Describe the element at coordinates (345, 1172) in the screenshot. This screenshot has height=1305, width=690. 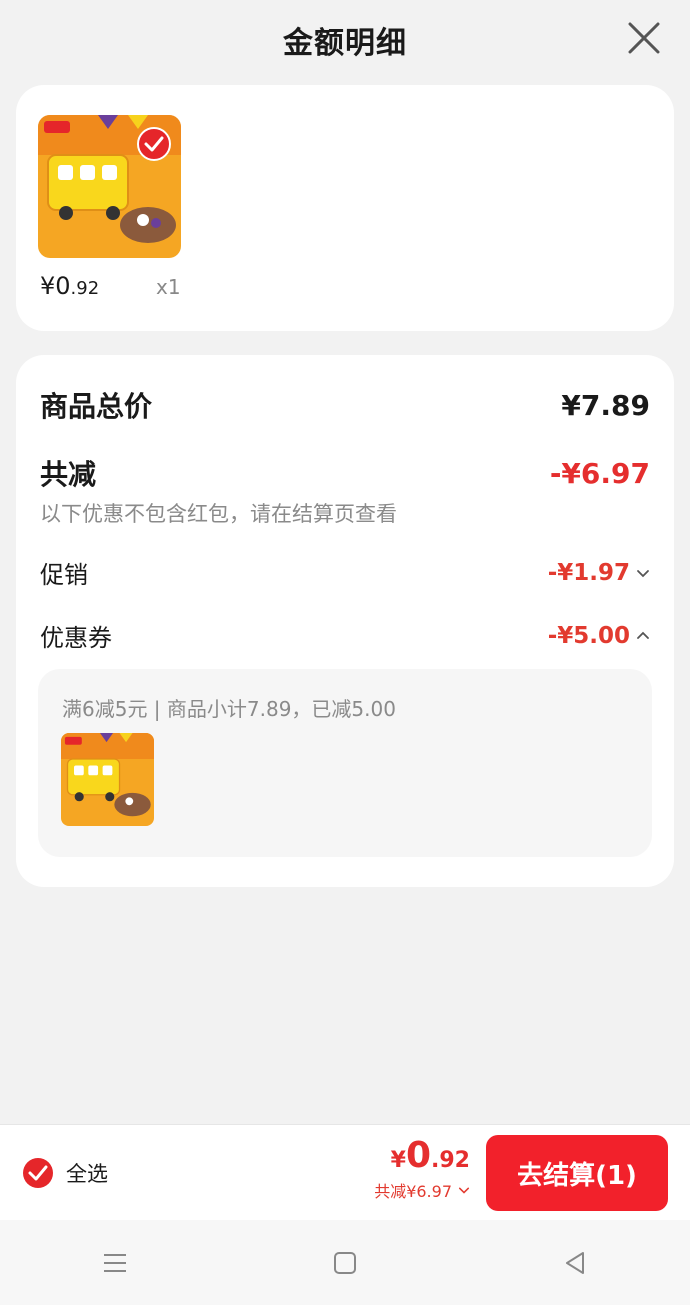
I see `checkout-bar: 全选 ¥0.92 共减¥6.97 去结算(1)` at that location.